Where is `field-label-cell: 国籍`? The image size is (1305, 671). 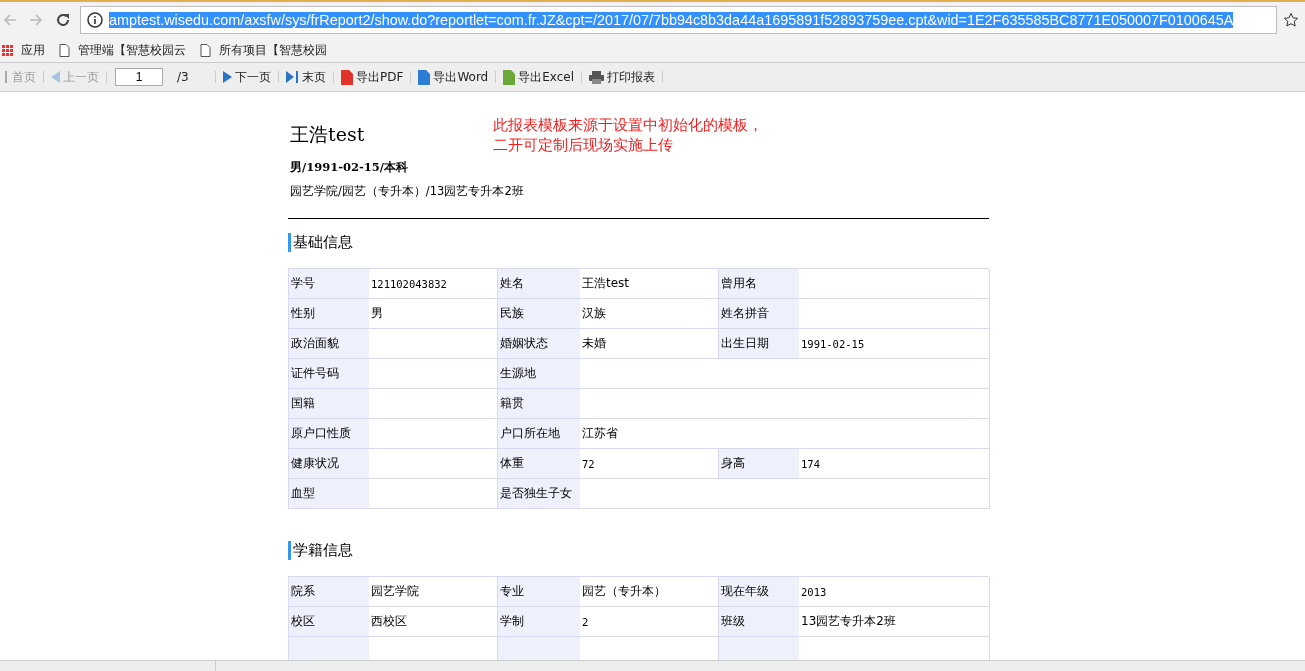
field-label-cell: 国籍 is located at coordinates (329, 404).